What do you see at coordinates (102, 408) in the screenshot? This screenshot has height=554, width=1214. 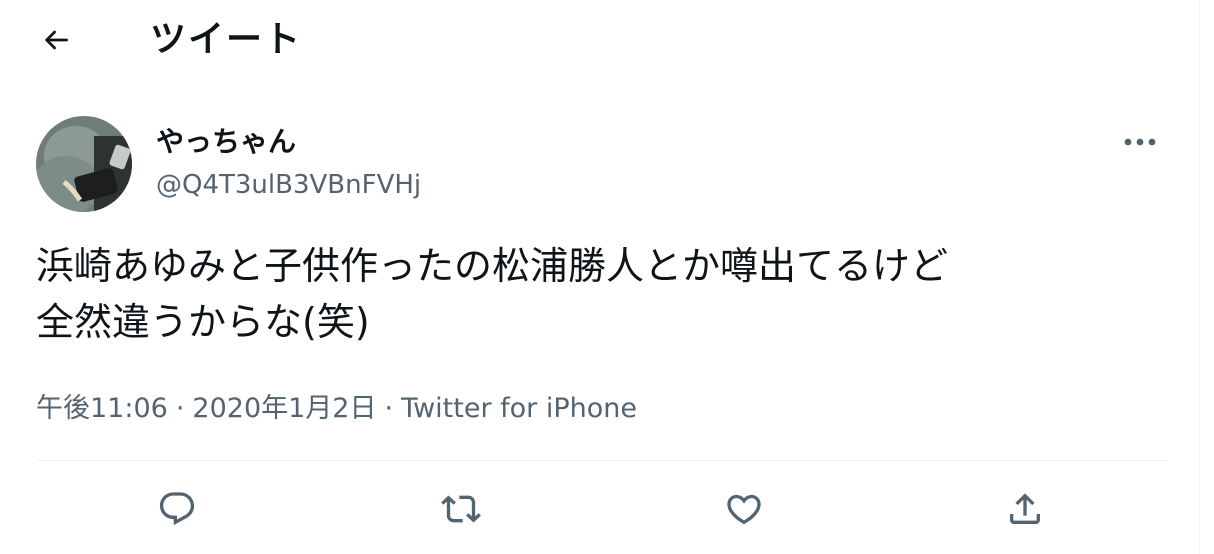 I see `tweet-time: 午後11:06` at bounding box center [102, 408].